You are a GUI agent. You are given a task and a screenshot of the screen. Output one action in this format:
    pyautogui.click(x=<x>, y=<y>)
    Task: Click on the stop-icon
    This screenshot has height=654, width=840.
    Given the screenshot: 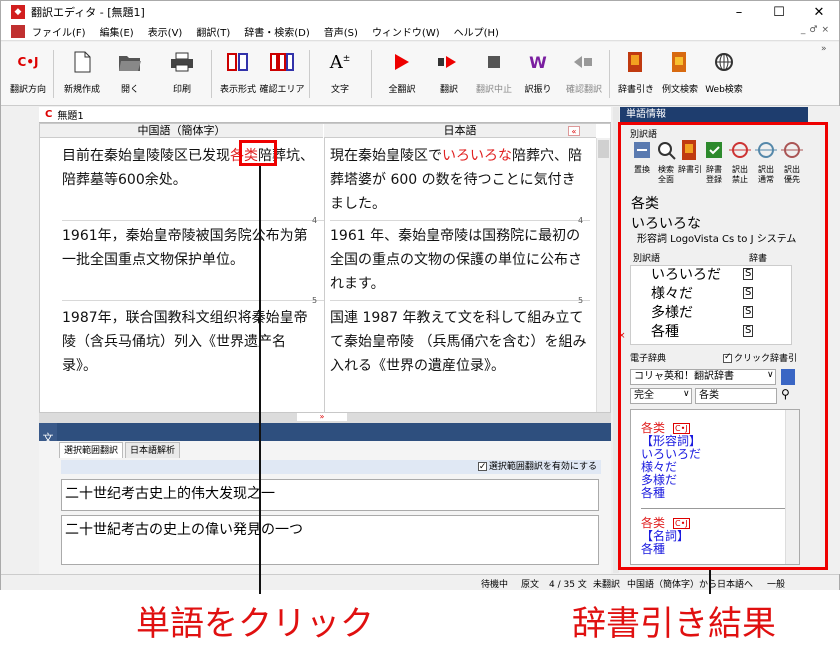 What is the action you would take?
    pyautogui.click(x=494, y=62)
    